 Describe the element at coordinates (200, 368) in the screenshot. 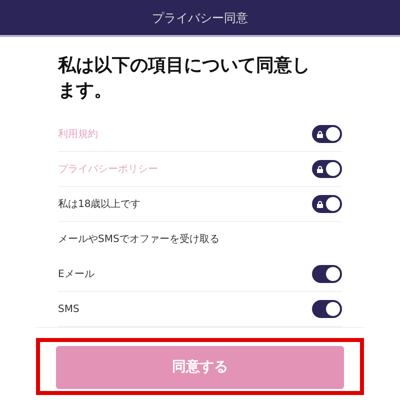

I see `agree-button: 同意する` at that location.